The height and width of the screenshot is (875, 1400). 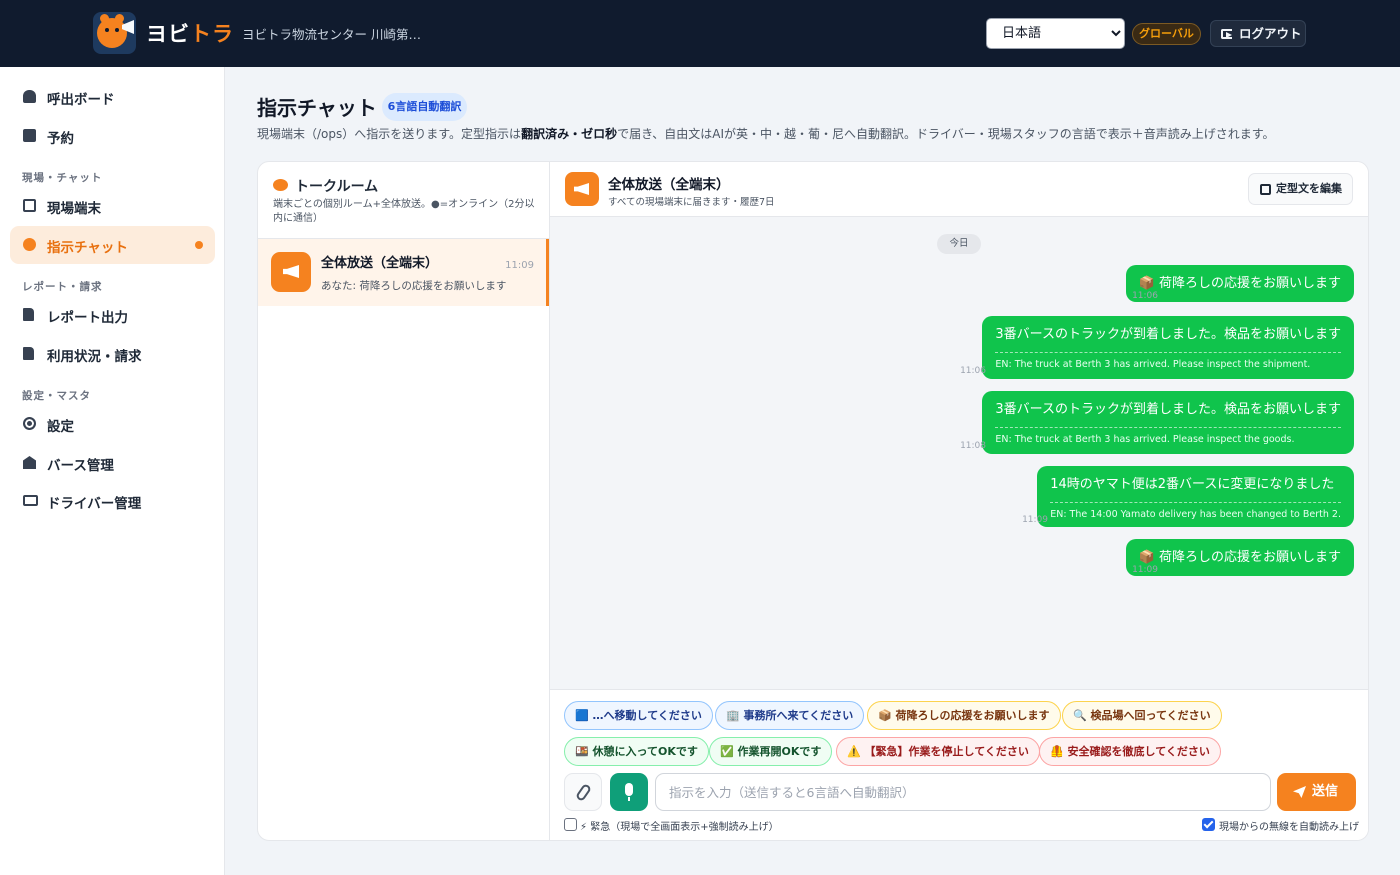 I want to click on message-input, so click(x=963, y=792).